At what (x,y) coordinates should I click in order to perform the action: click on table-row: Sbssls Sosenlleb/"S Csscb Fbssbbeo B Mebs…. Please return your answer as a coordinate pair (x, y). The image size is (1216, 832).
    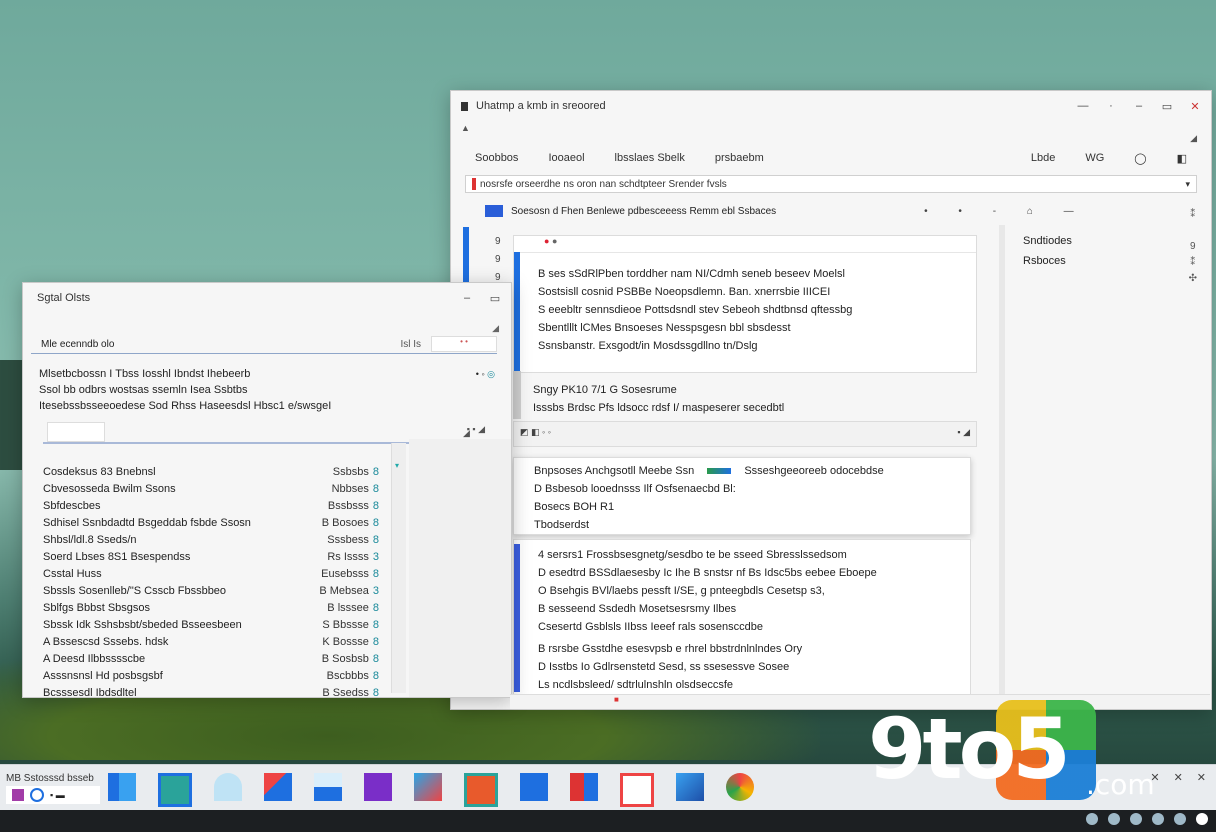
    Looking at the image, I should click on (211, 590).